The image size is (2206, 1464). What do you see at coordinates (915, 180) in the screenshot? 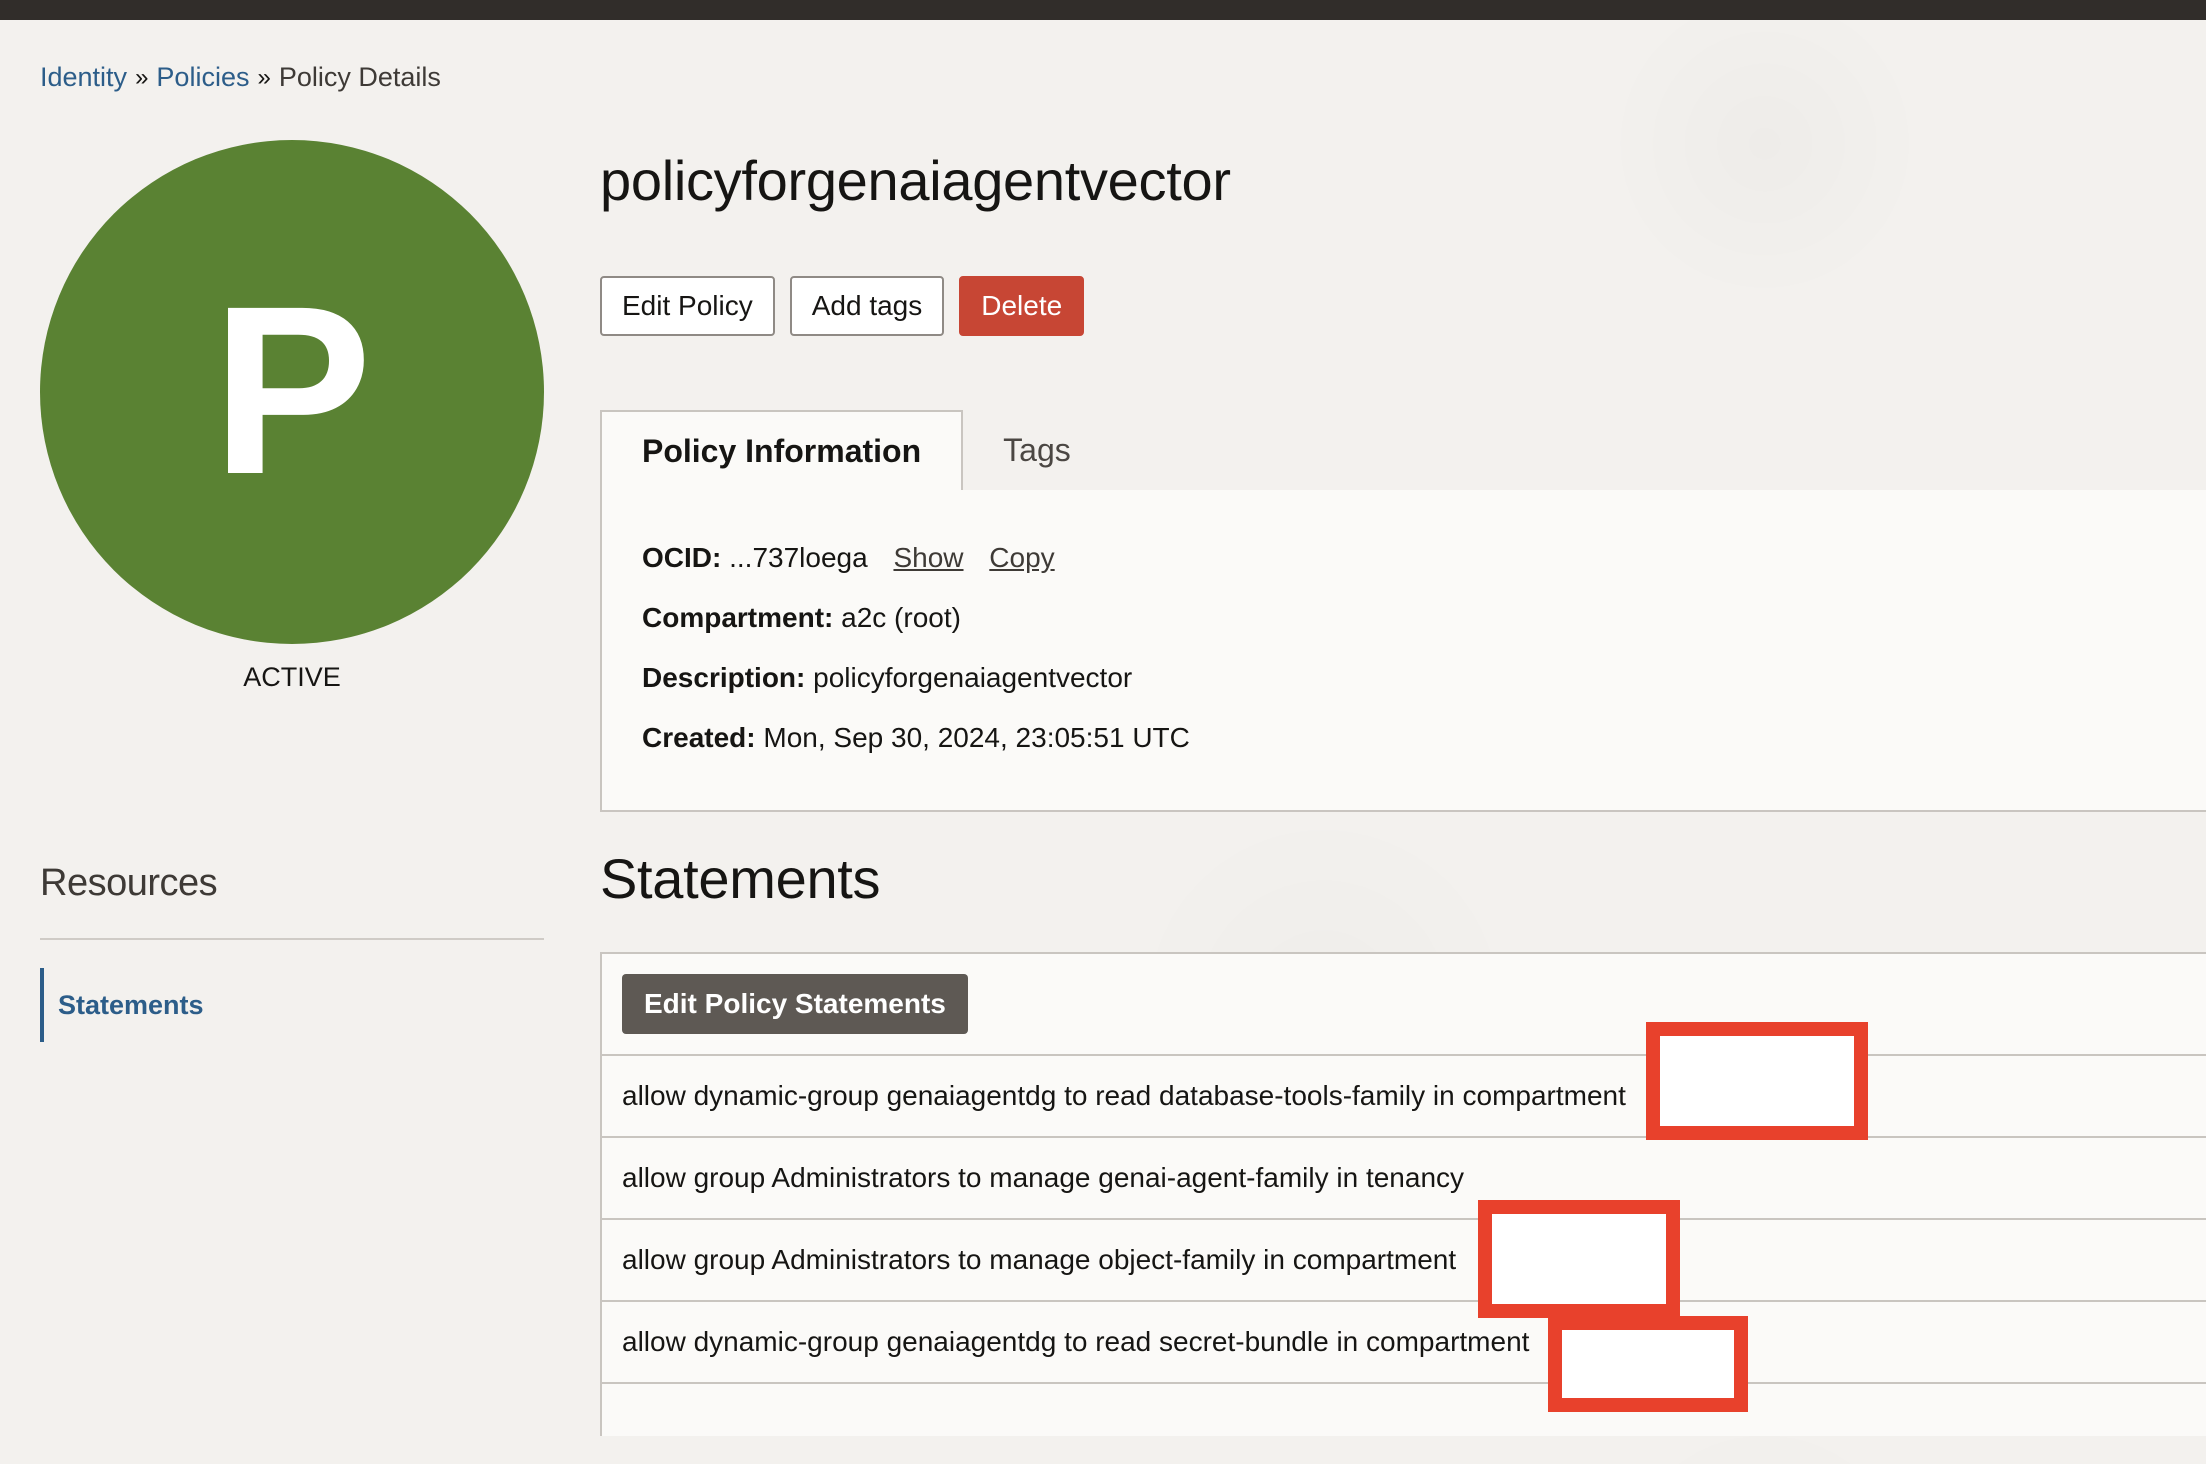
I see `page-title: policyforgenaiagentvector` at bounding box center [915, 180].